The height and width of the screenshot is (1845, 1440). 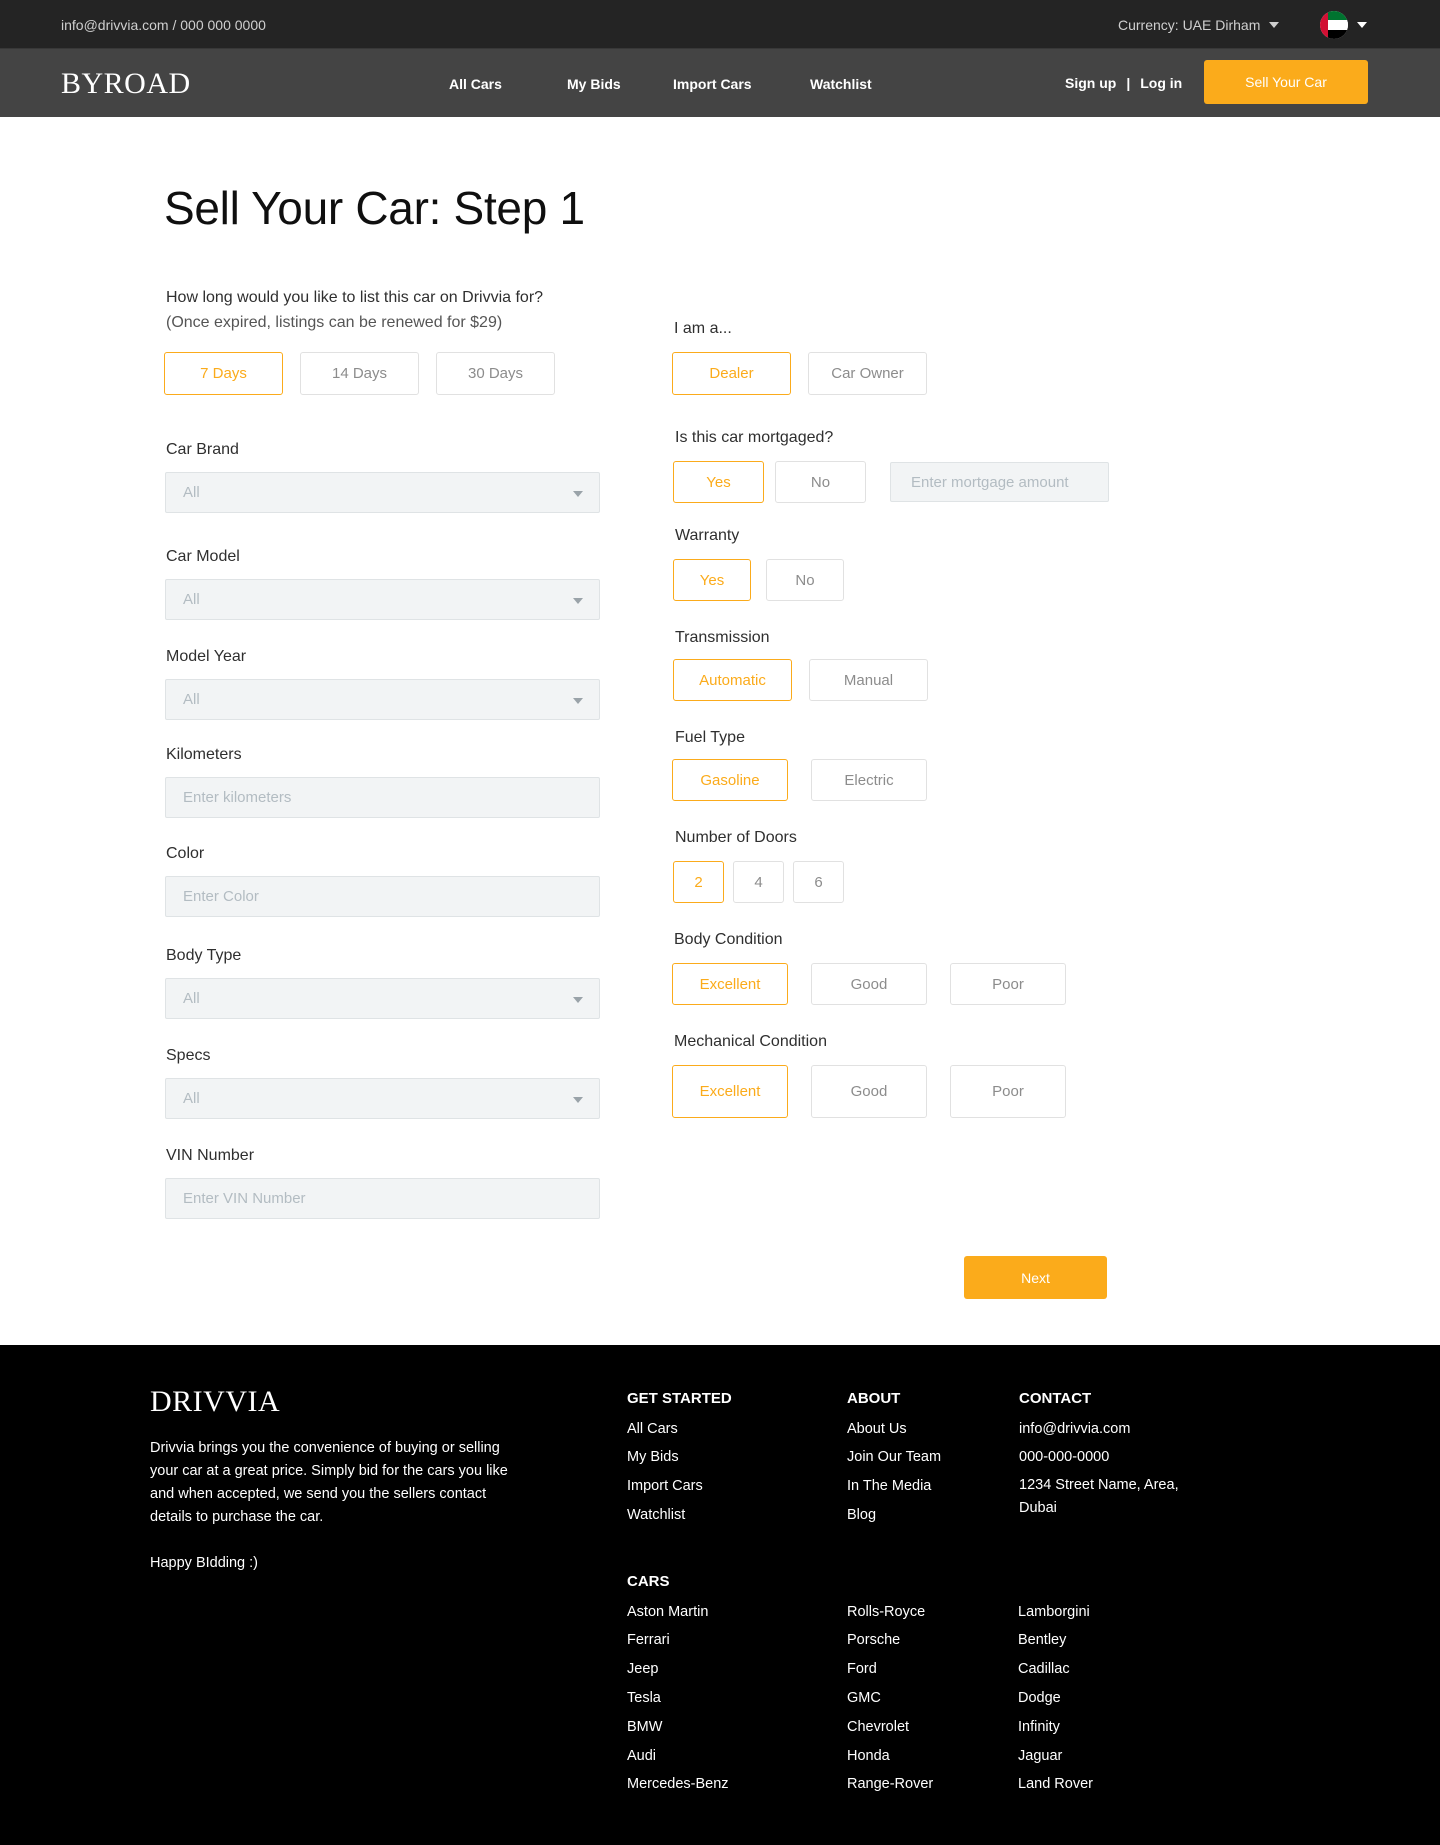 I want to click on footer-car-link: Tesla, so click(x=644, y=1698).